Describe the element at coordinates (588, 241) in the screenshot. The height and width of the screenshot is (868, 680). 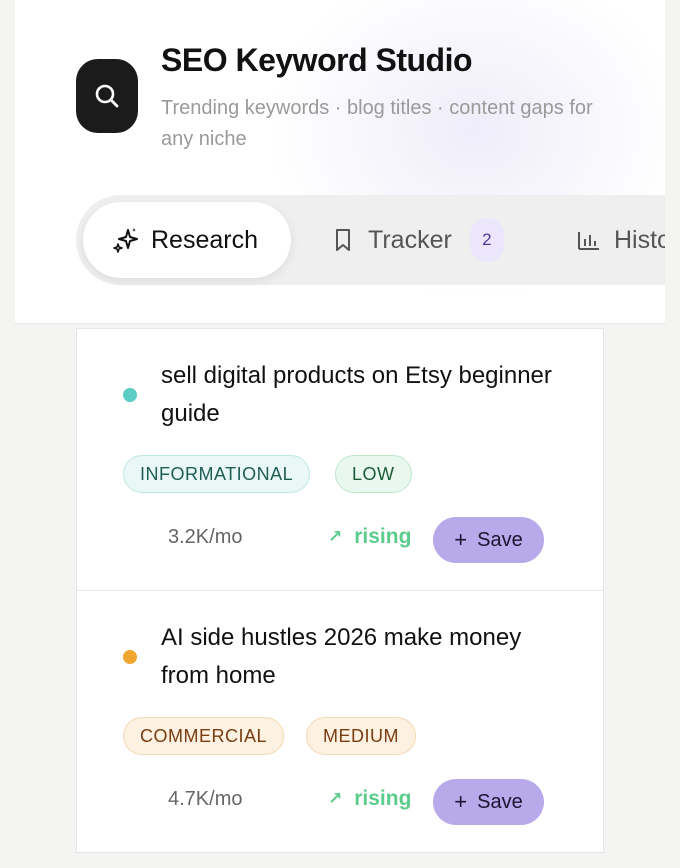
I see `bar-chart-icon` at that location.